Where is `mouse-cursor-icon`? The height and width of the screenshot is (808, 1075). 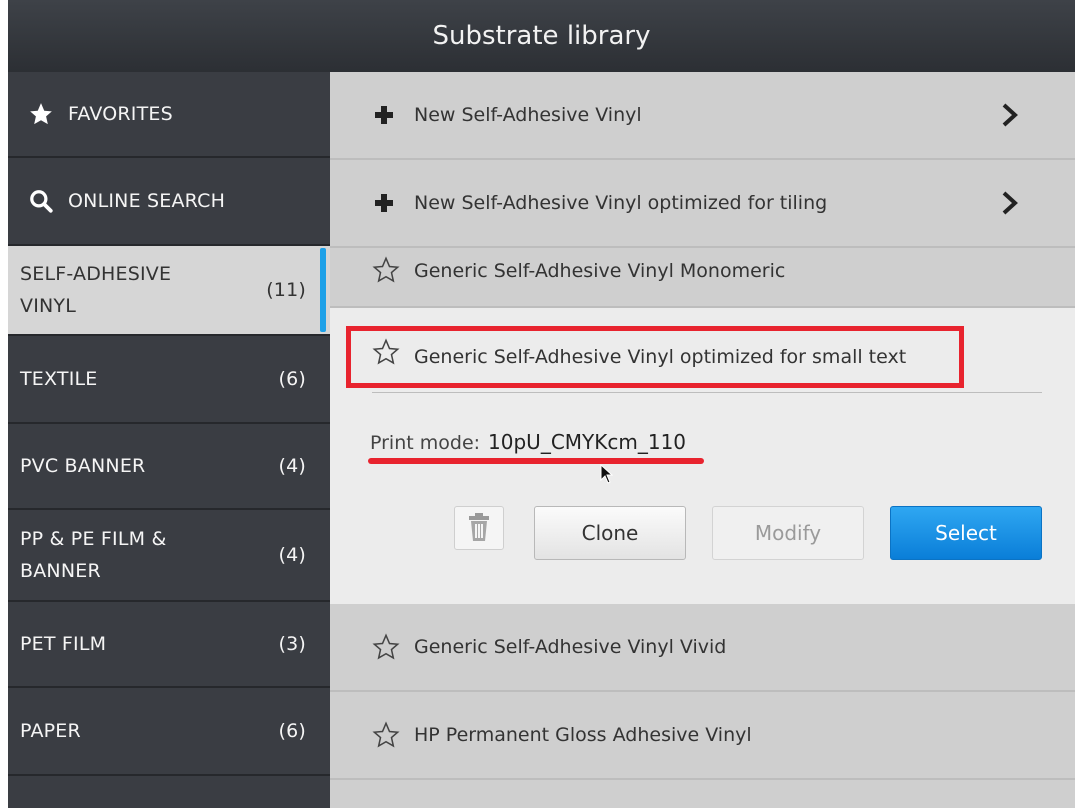 mouse-cursor-icon is located at coordinates (607, 474).